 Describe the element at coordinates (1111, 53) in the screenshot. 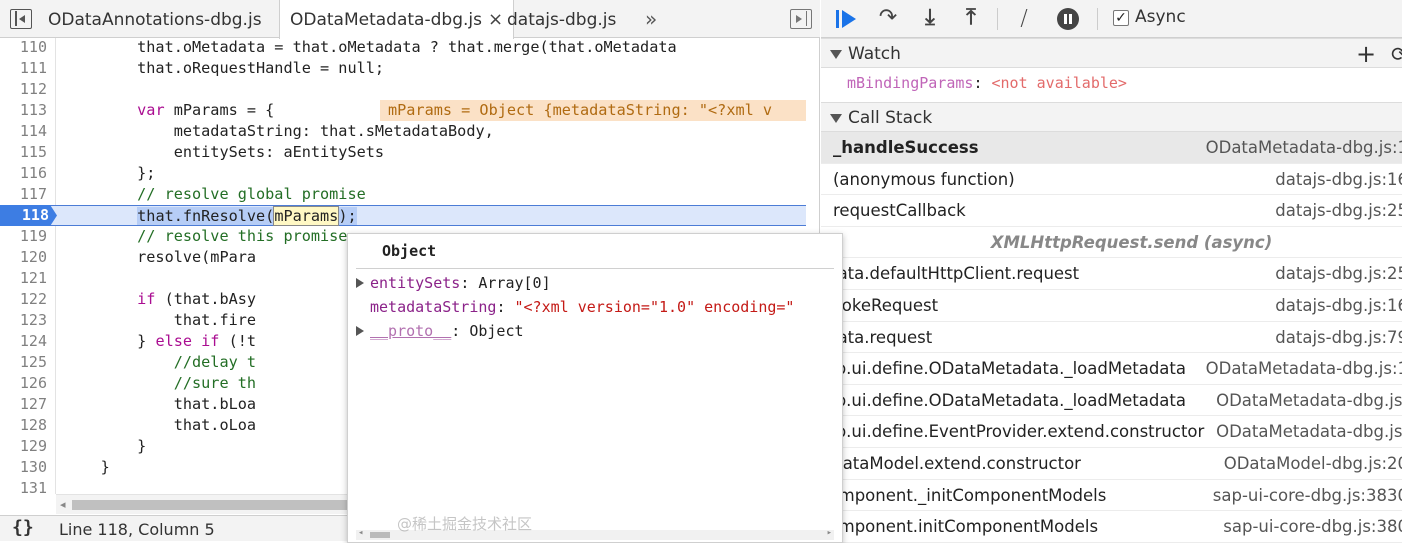

I see `watch-section-header: Watch + ⟳` at that location.